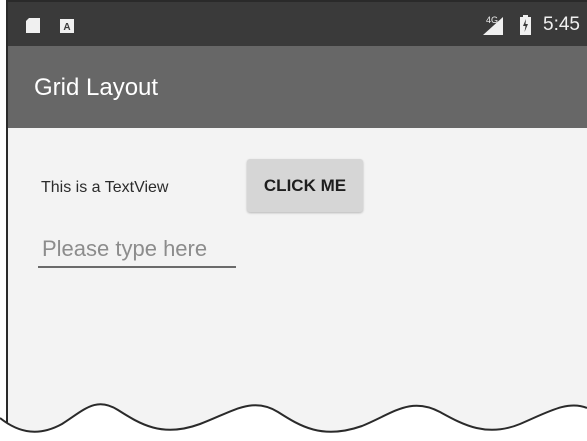  I want to click on status-clock: 5:45, so click(561, 24).